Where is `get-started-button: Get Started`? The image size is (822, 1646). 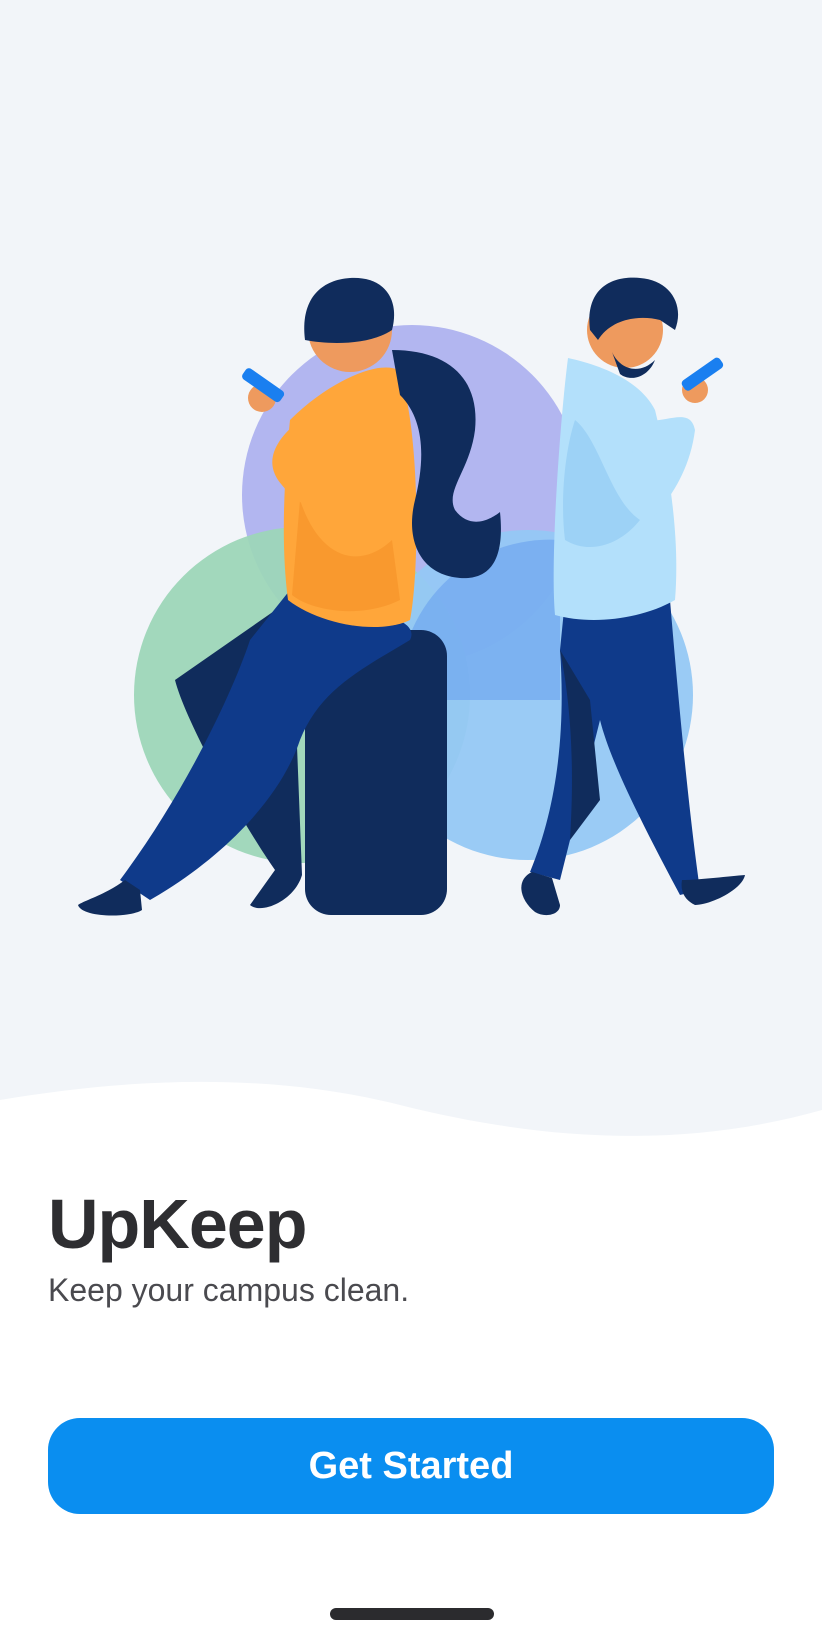
get-started-button: Get Started is located at coordinates (411, 1466).